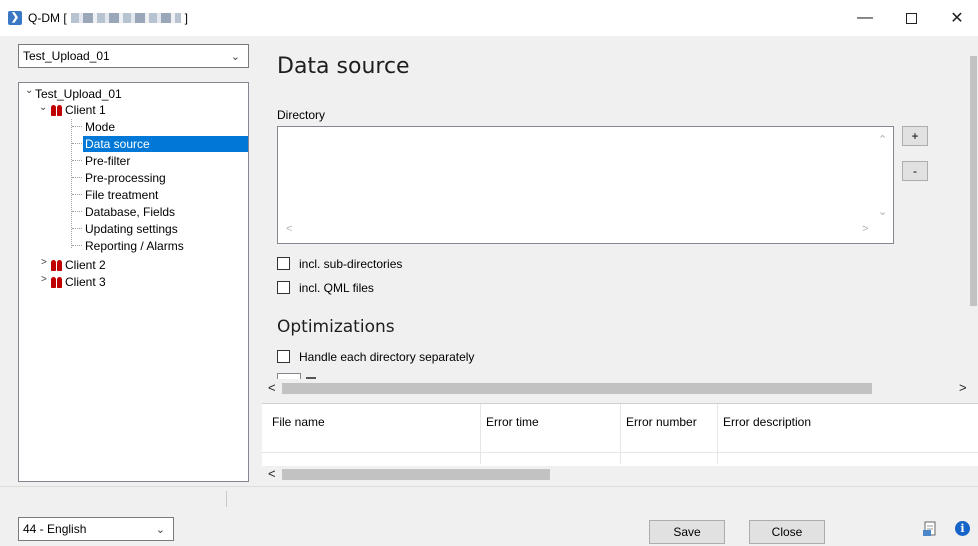  What do you see at coordinates (15, 18) in the screenshot?
I see `app-icon: ❯` at bounding box center [15, 18].